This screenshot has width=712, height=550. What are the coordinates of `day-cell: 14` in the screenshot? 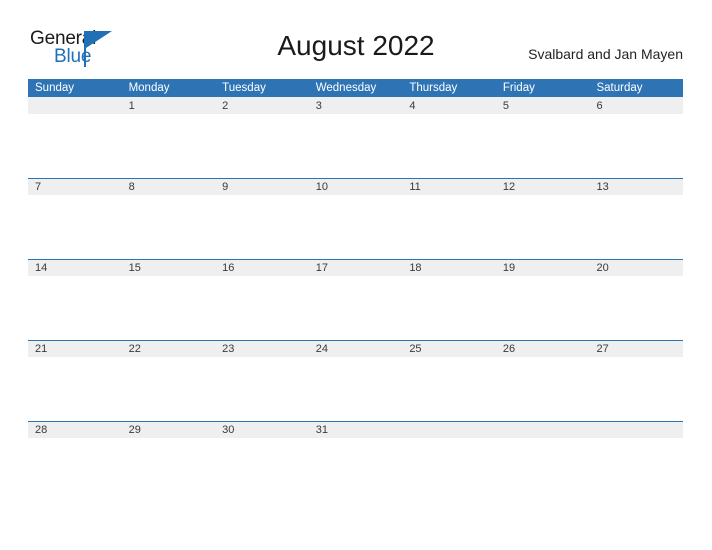 It's located at (75, 268).